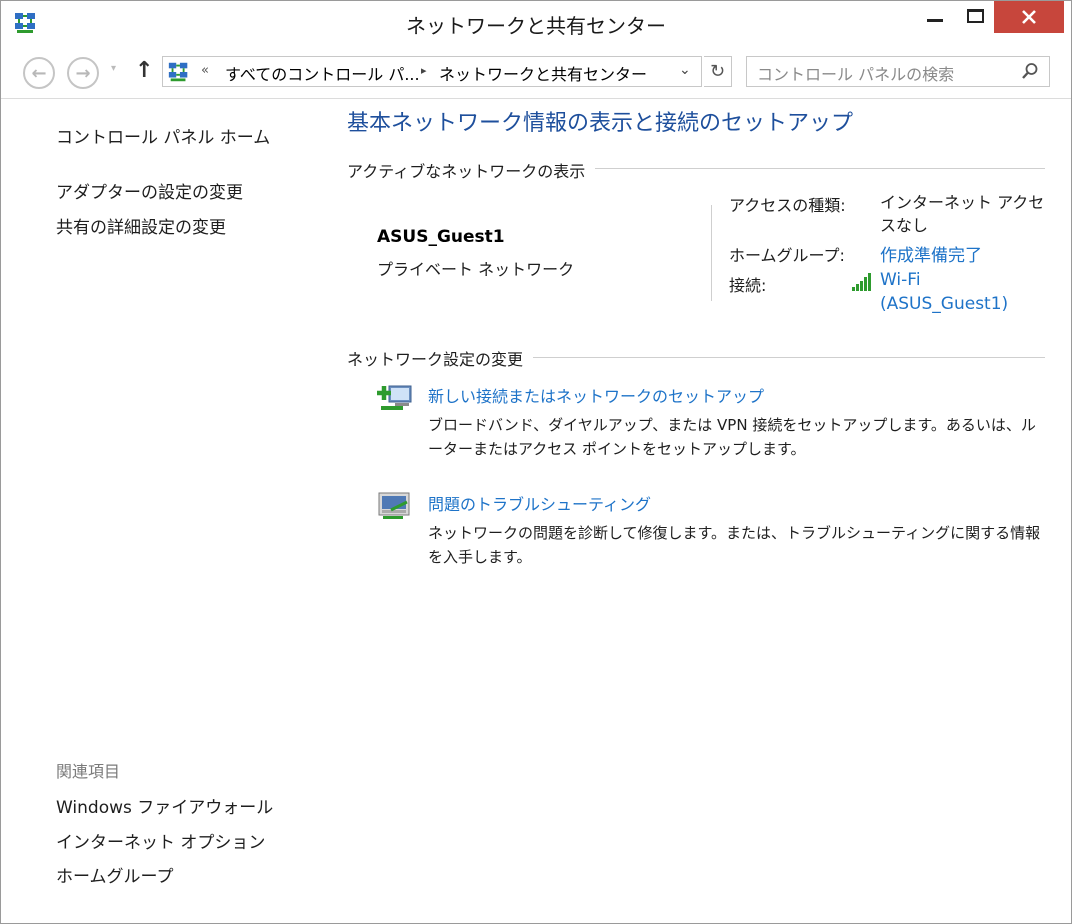 The height and width of the screenshot is (924, 1072). Describe the element at coordinates (539, 503) in the screenshot. I see `task-troubleshoot-link: 問題のトラブルシューティング` at that location.